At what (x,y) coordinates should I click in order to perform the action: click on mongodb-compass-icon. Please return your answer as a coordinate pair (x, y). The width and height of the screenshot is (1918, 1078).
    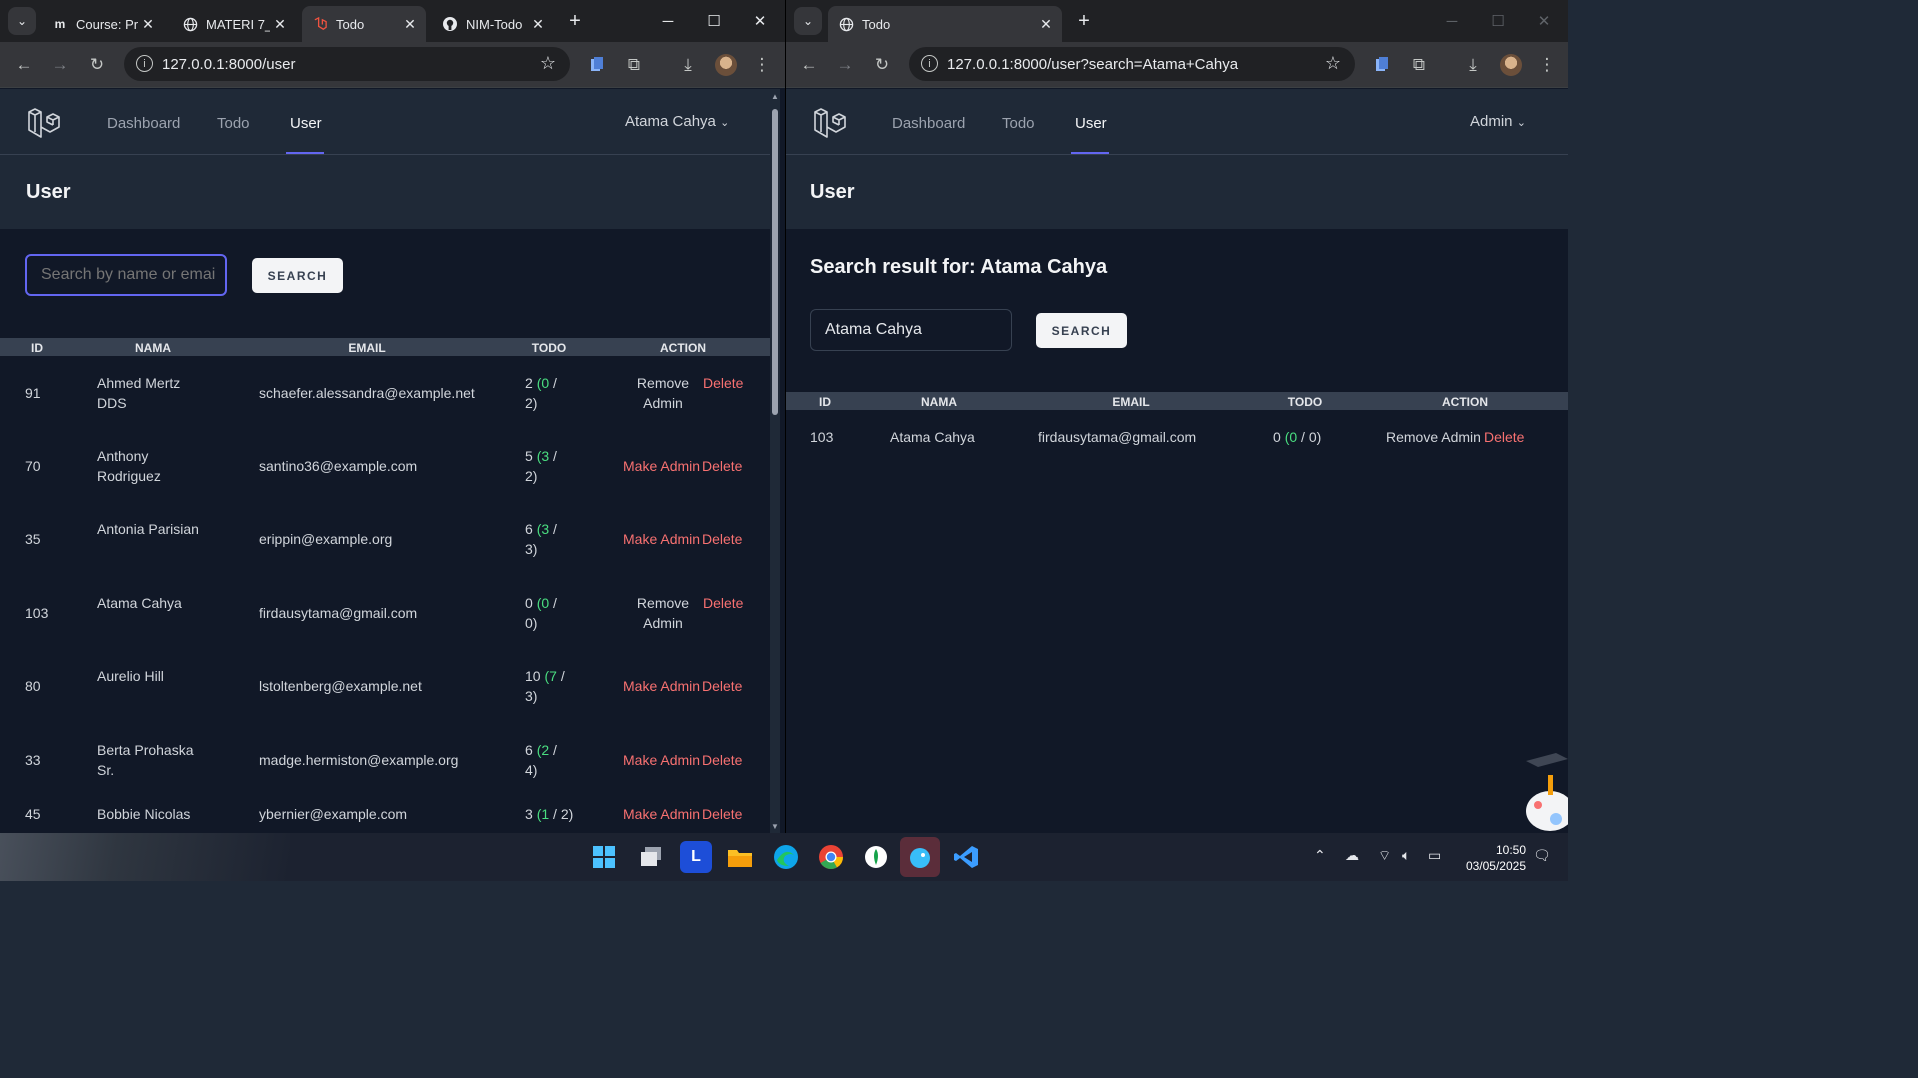
    Looking at the image, I should click on (876, 857).